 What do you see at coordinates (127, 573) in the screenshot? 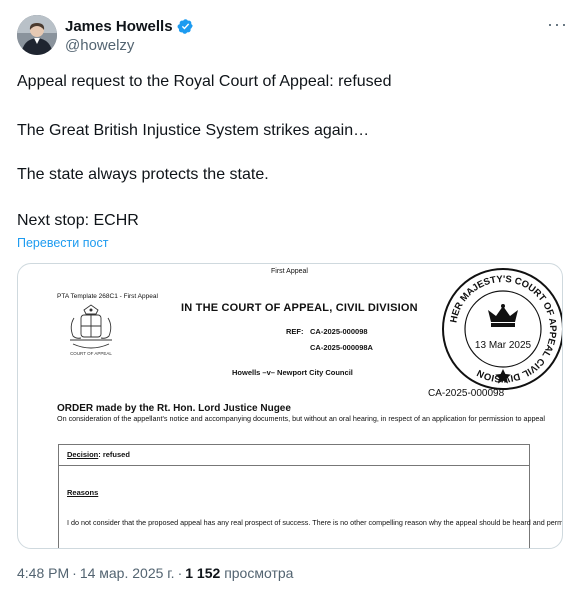
I see `tweet-date: 14 мар. 2025 г.` at bounding box center [127, 573].